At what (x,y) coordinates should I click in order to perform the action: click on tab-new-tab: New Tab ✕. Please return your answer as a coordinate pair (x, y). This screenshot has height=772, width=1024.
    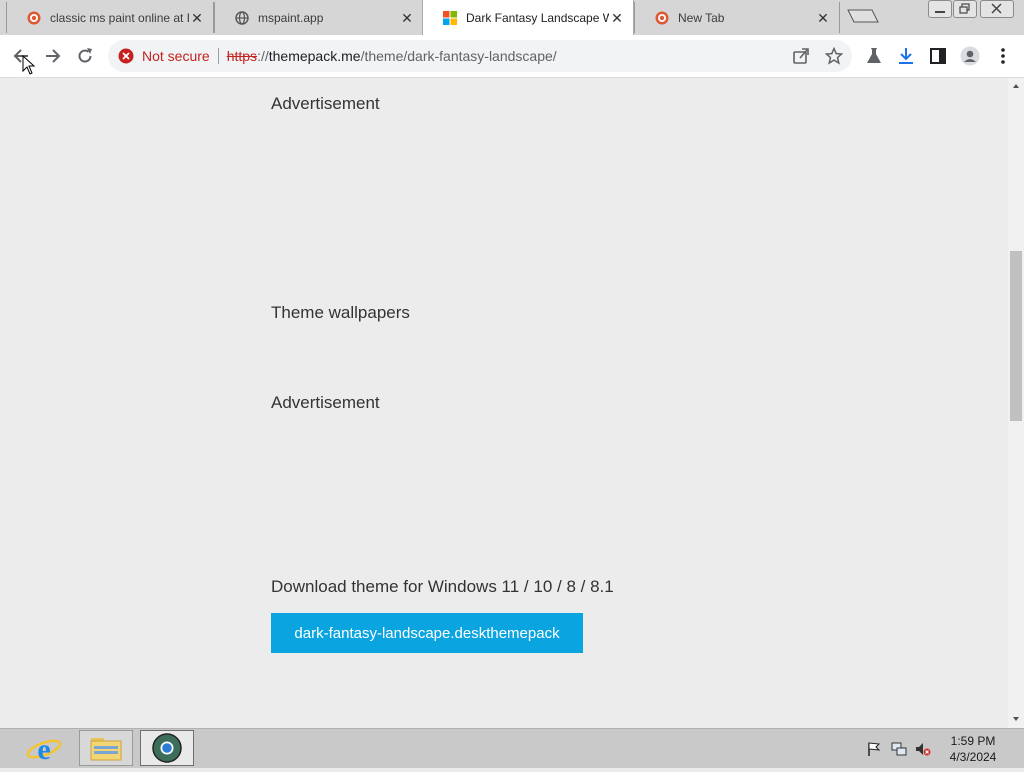
    Looking at the image, I should click on (737, 17).